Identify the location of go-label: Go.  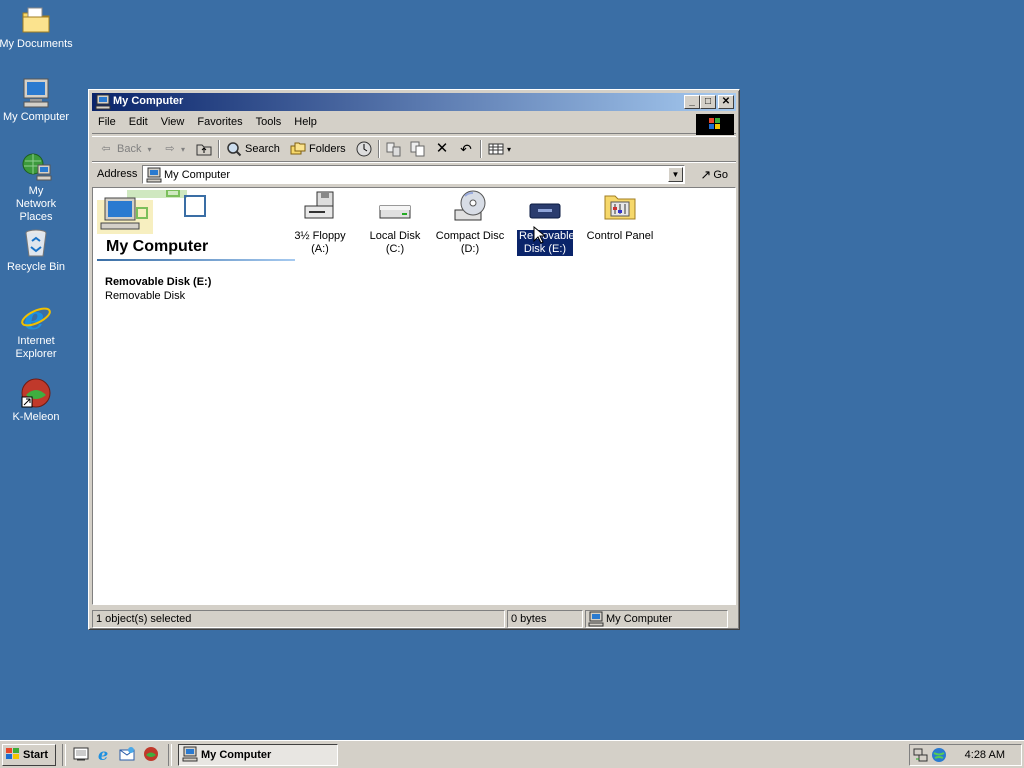
(720, 175).